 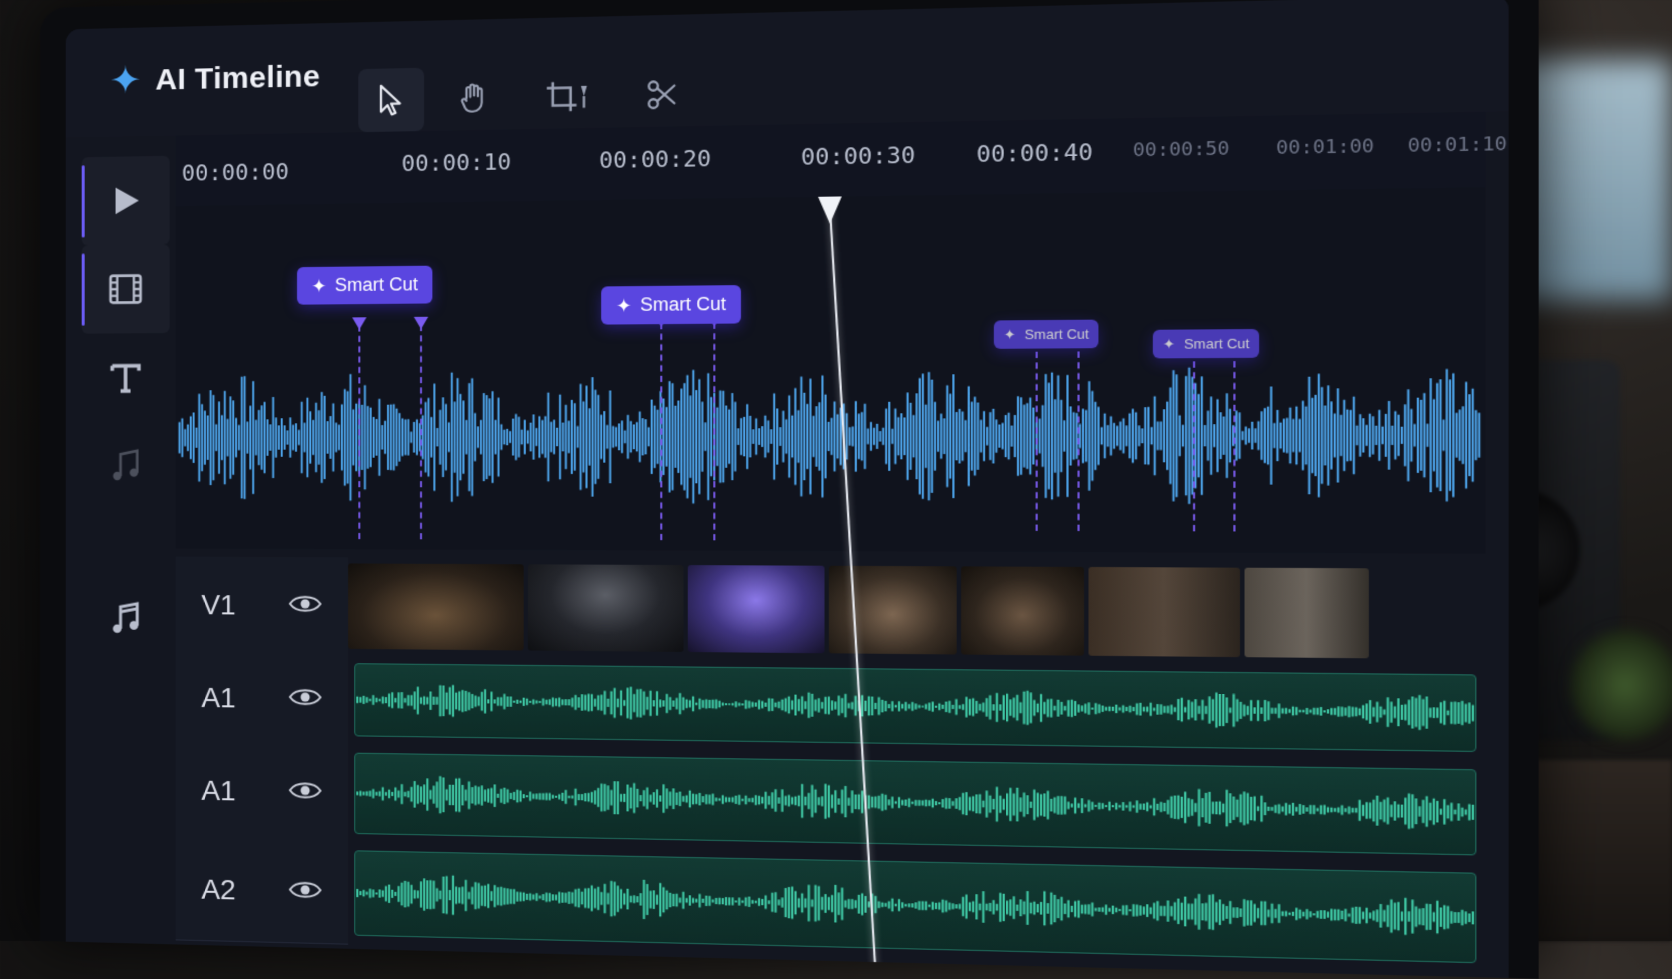 I want to click on timecode-label: 00:00:40, so click(x=1034, y=154).